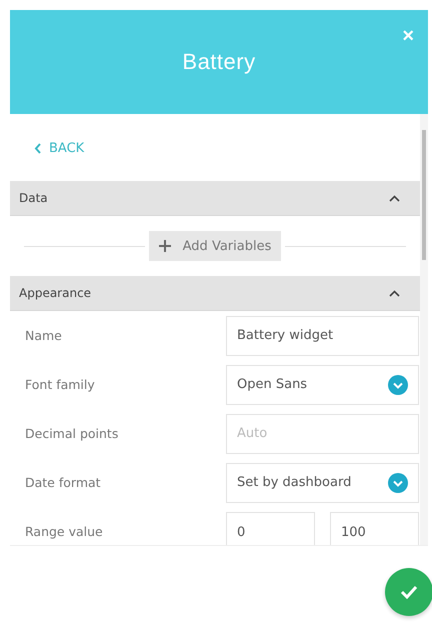 This screenshot has width=432, height=637. I want to click on scrollbar-thumb, so click(424, 195).